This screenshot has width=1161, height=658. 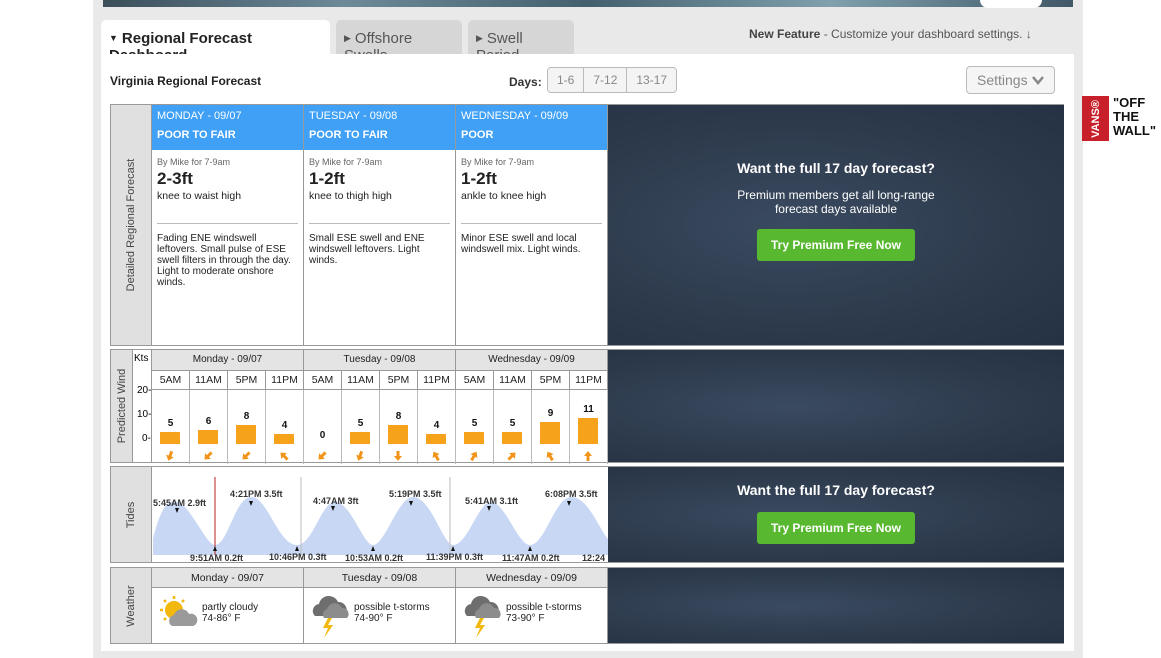 What do you see at coordinates (221, 618) in the screenshot?
I see `weather-temp: 74-86° F` at bounding box center [221, 618].